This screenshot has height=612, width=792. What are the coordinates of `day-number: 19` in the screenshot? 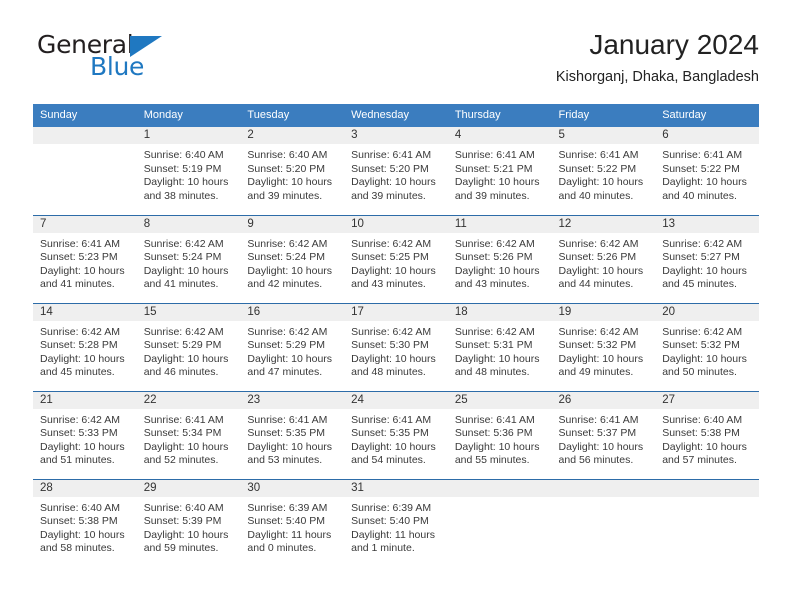 It's located at (603, 312).